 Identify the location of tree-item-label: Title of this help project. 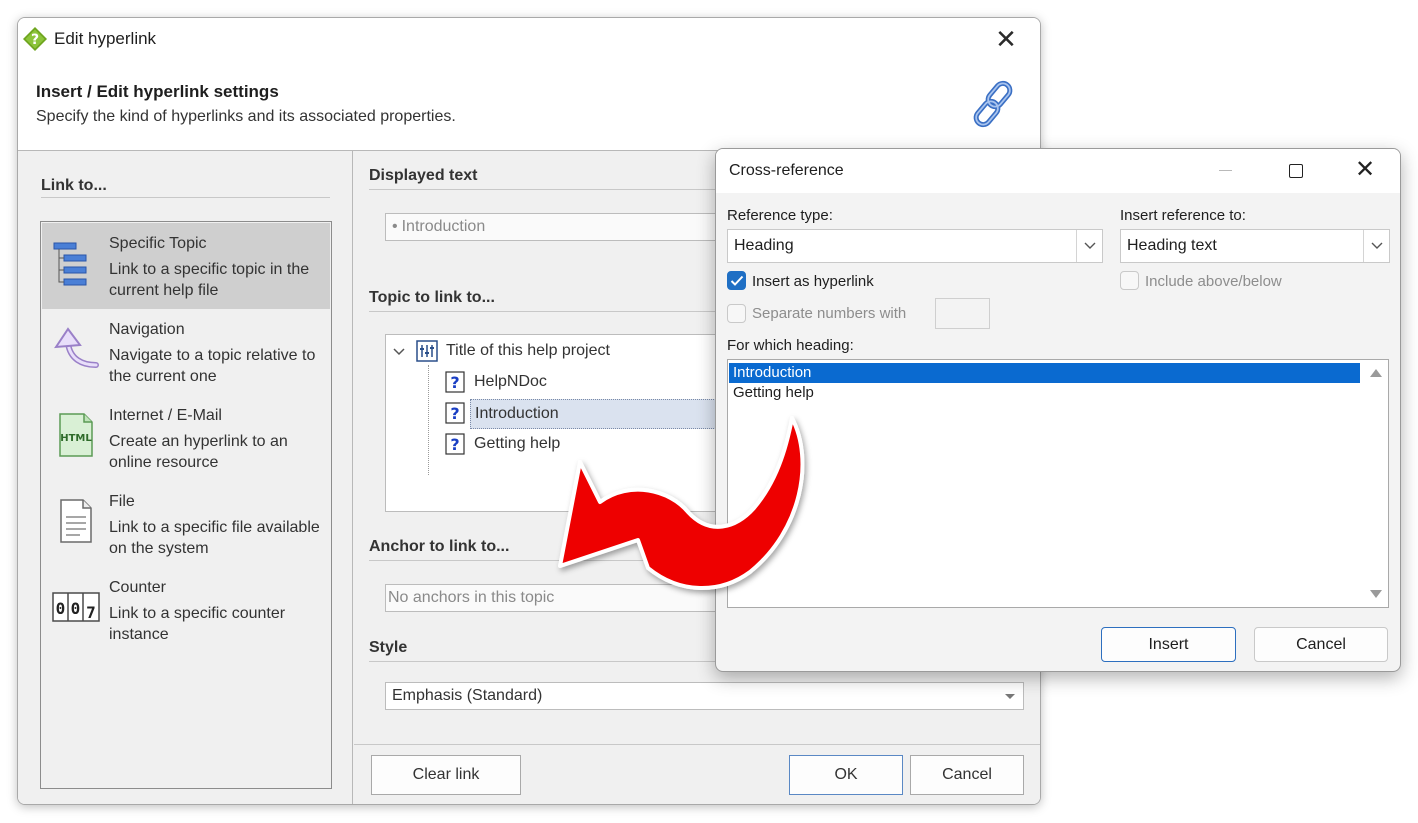
(528, 350).